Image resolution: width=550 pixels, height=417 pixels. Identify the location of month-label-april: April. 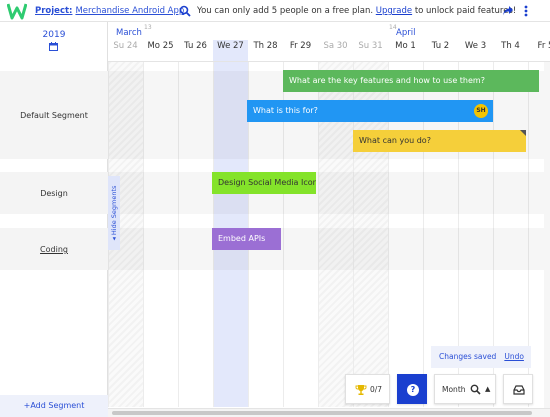
(406, 33).